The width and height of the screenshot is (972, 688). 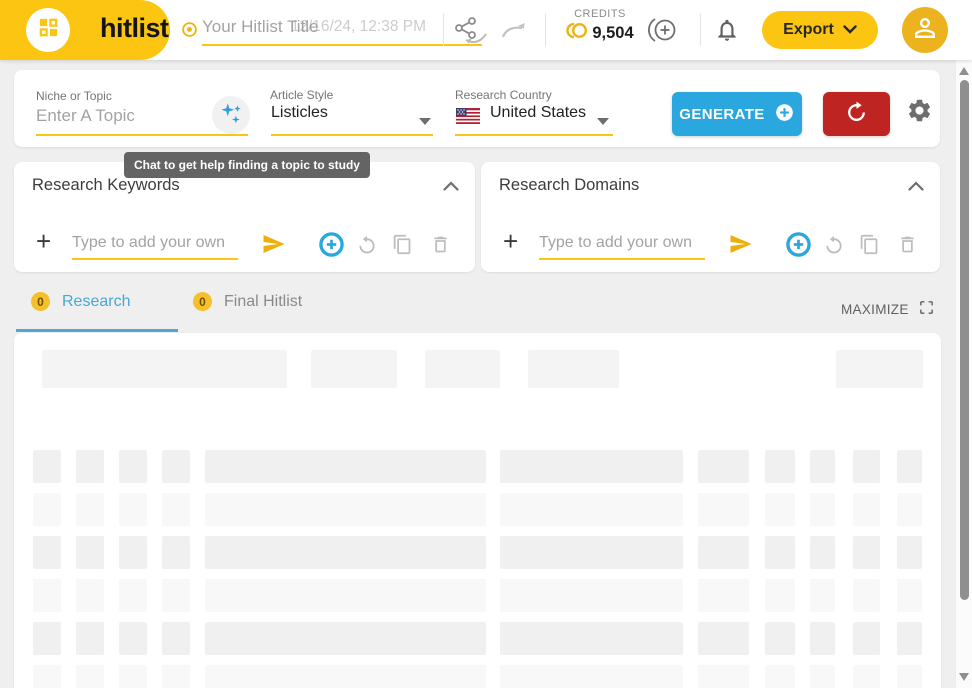 What do you see at coordinates (600, 14) in the screenshot?
I see `credits-label: CREDITS` at bounding box center [600, 14].